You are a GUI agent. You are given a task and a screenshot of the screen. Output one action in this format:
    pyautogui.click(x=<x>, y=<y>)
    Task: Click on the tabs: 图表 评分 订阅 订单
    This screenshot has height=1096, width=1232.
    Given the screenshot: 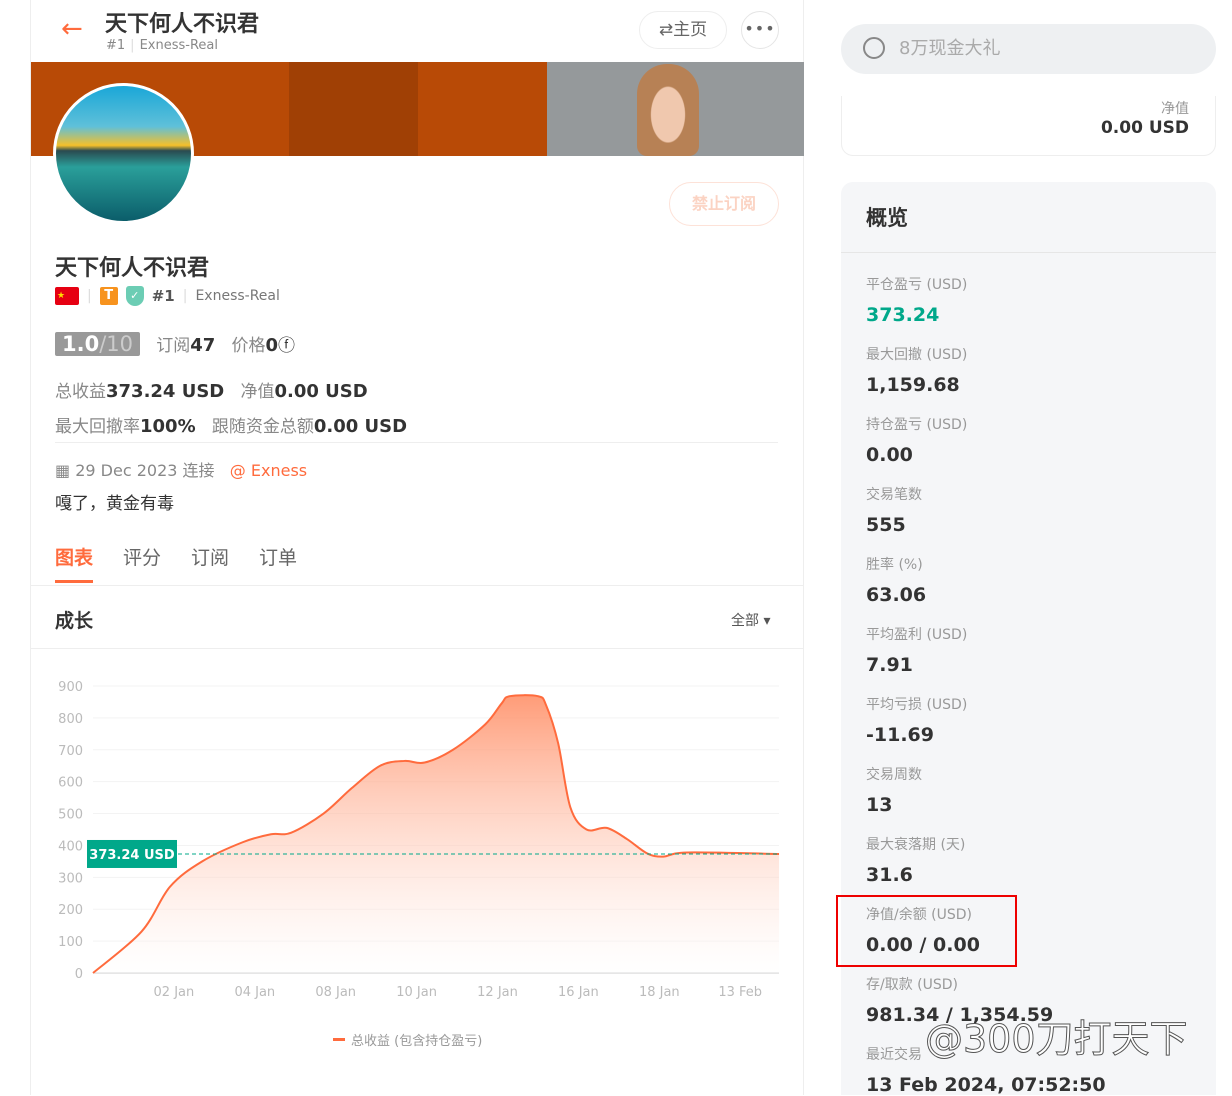 What is the action you would take?
    pyautogui.click(x=176, y=563)
    